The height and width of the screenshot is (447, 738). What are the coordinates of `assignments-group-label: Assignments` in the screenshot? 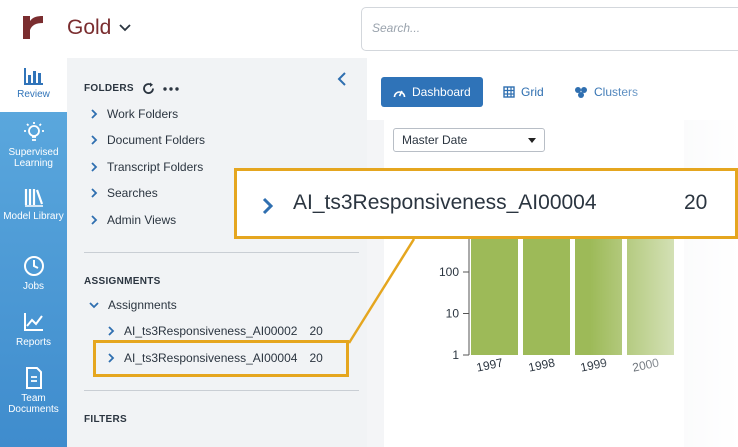 It's located at (142, 305).